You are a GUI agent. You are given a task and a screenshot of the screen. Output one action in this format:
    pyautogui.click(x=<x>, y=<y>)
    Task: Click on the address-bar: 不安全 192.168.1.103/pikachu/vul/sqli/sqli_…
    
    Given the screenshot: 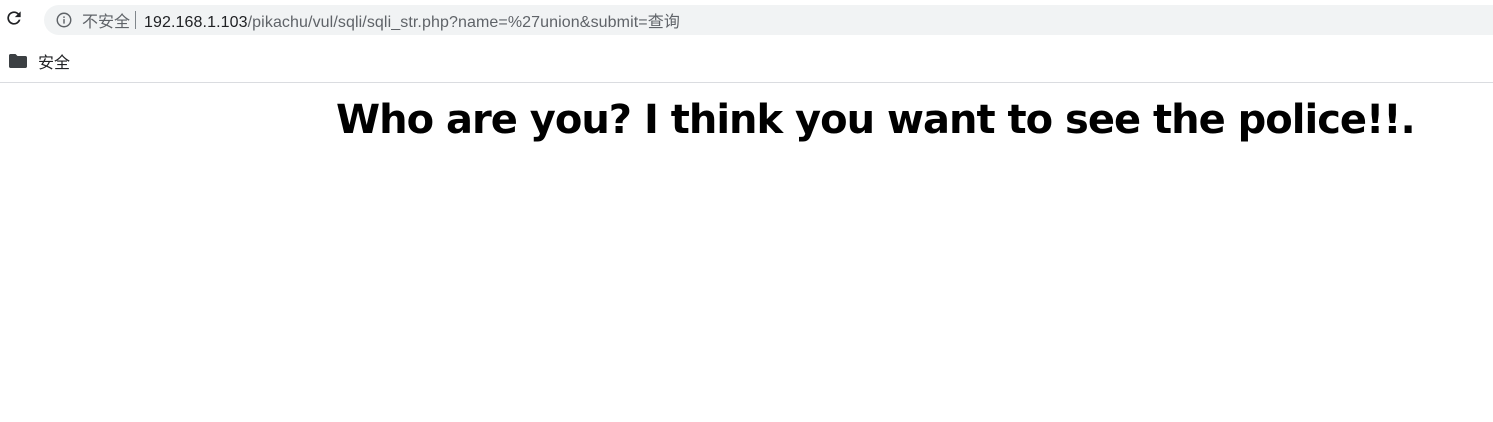 What is the action you would take?
    pyautogui.click(x=768, y=20)
    